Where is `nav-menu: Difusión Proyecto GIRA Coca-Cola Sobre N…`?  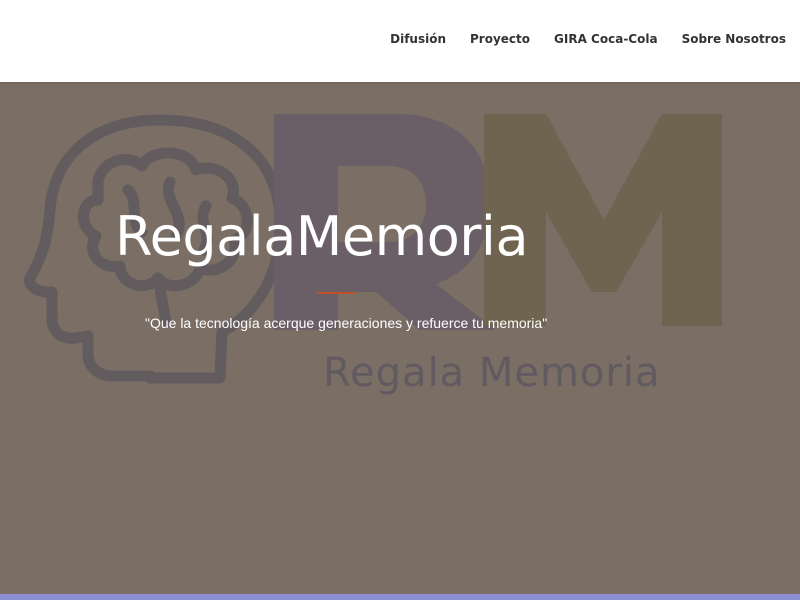 nav-menu: Difusión Proyecto GIRA Coca-Cola Sobre N… is located at coordinates (588, 39).